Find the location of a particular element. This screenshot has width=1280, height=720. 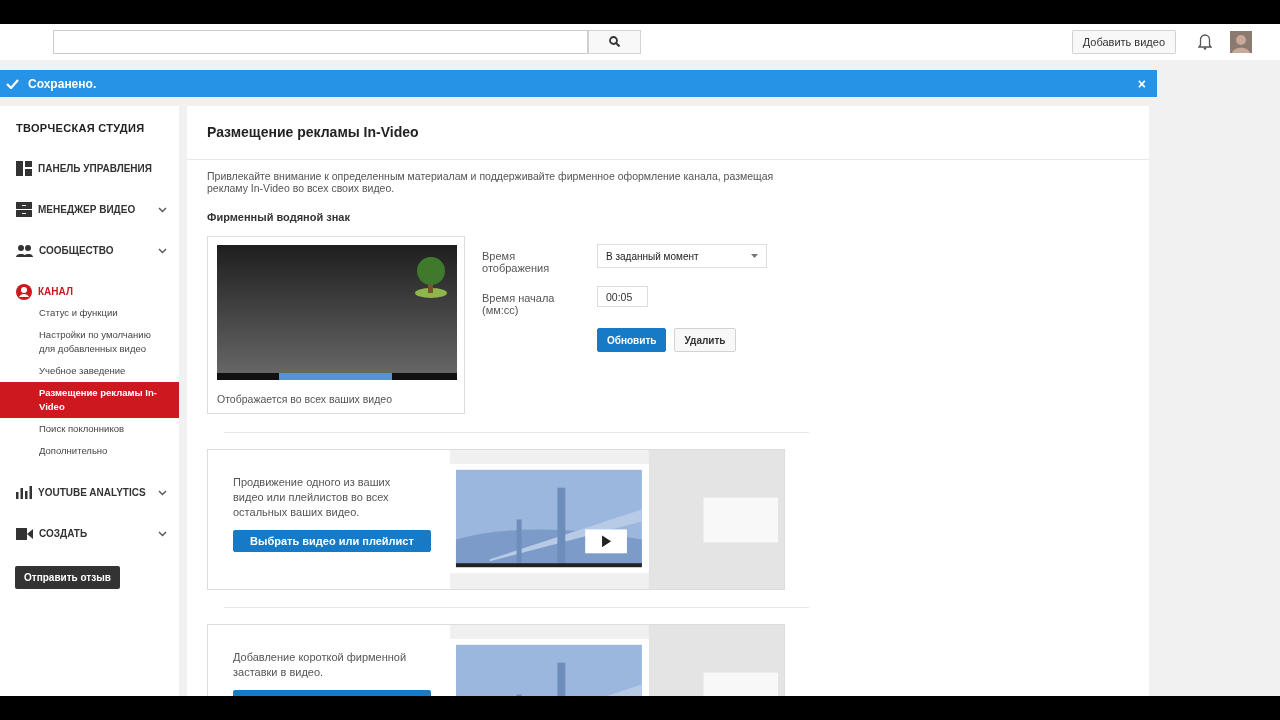

promo-text: Продвижение одного из ваших видео или плейлистов во всех остальных ваших видео. is located at coordinates (312, 497).